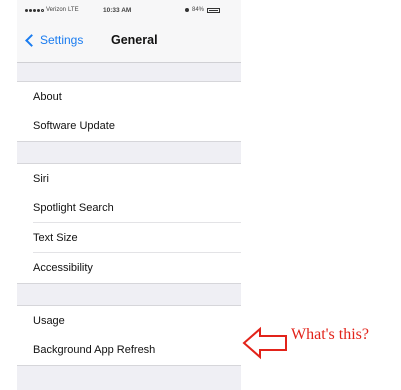  What do you see at coordinates (56, 10) in the screenshot?
I see `carrier-name: Verizon` at bounding box center [56, 10].